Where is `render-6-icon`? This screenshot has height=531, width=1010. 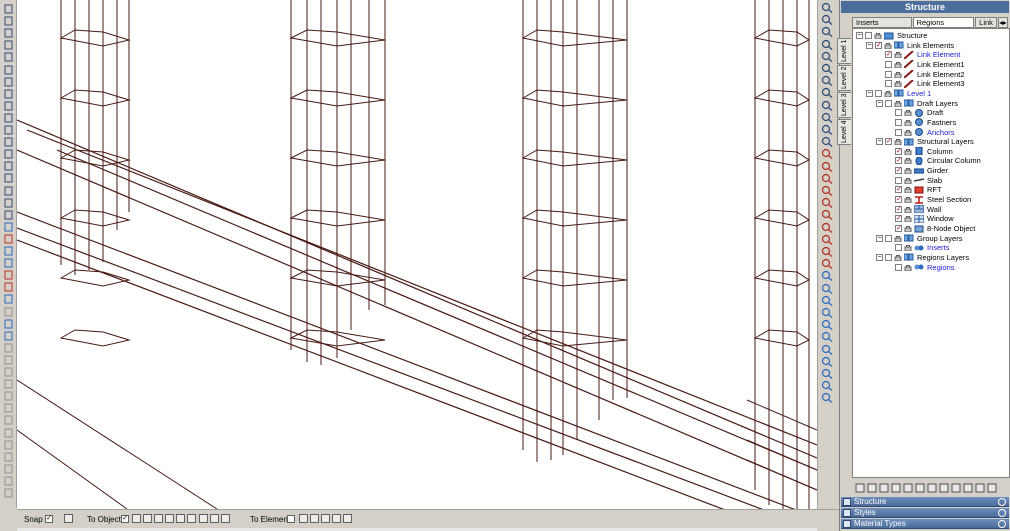
render-6-icon is located at coordinates (827, 337).